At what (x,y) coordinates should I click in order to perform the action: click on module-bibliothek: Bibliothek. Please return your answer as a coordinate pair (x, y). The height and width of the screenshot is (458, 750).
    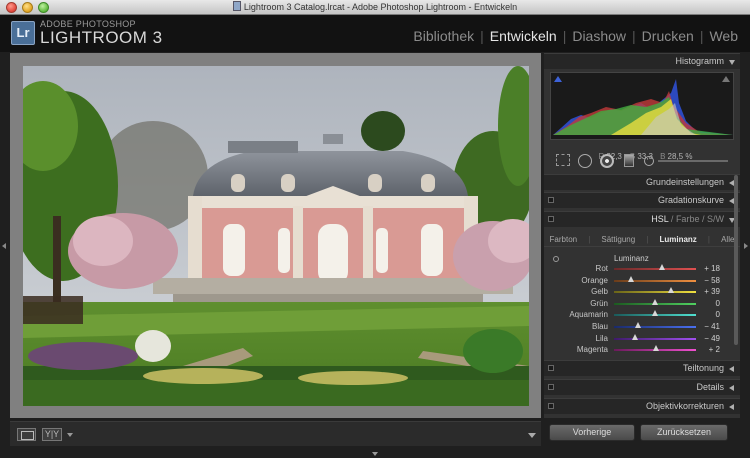
    Looking at the image, I should click on (443, 36).